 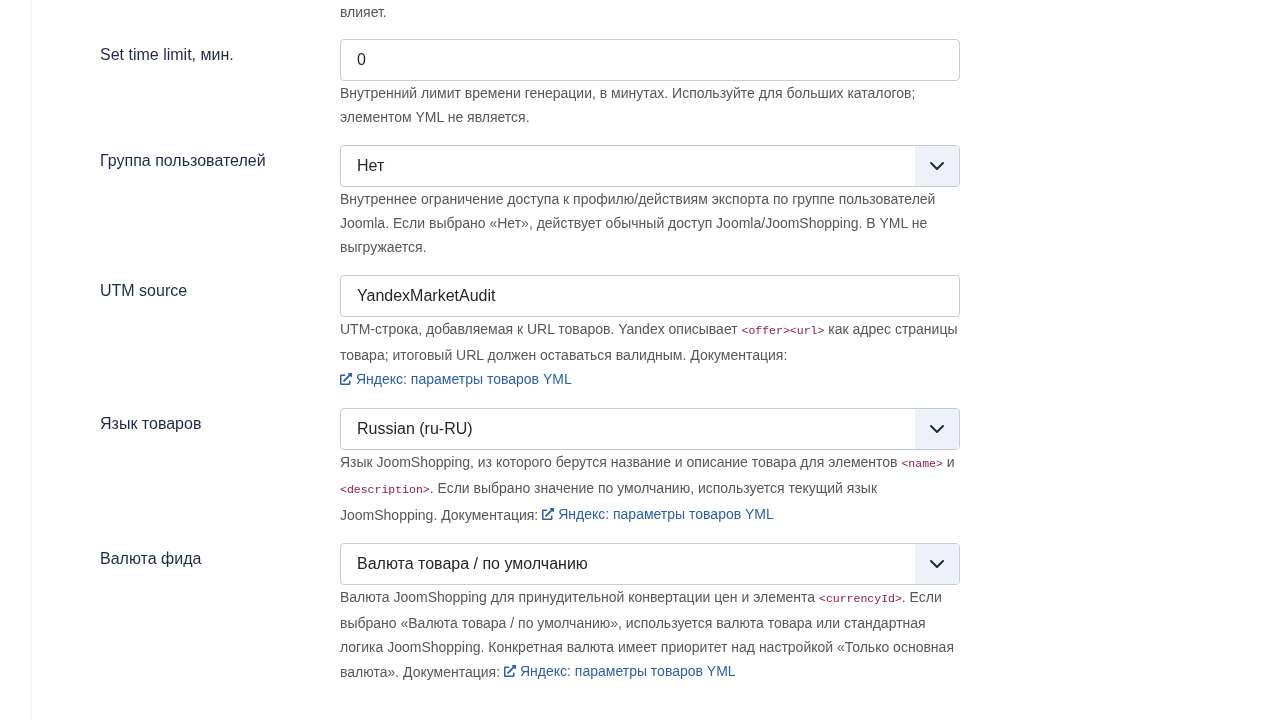 I want to click on text-input: 0, so click(x=650, y=60).